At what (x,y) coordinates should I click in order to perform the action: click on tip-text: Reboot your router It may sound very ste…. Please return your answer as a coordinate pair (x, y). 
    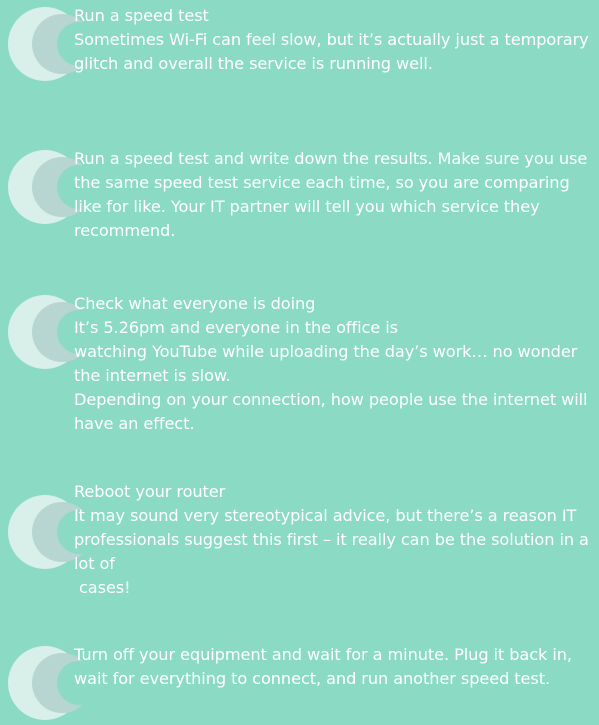
    Looking at the image, I should click on (333, 540).